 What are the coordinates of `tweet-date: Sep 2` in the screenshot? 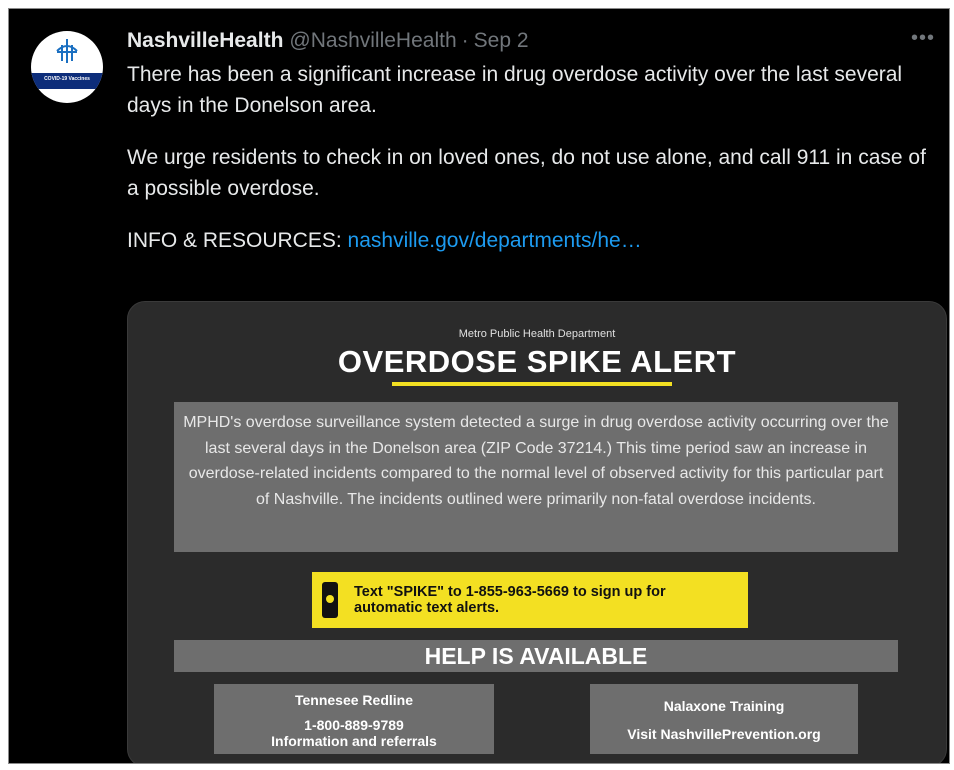 It's located at (501, 41).